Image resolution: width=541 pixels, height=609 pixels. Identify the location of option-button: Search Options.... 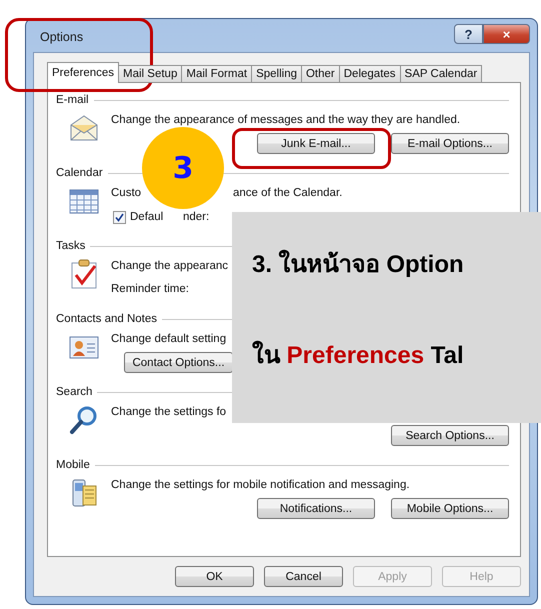
(450, 435).